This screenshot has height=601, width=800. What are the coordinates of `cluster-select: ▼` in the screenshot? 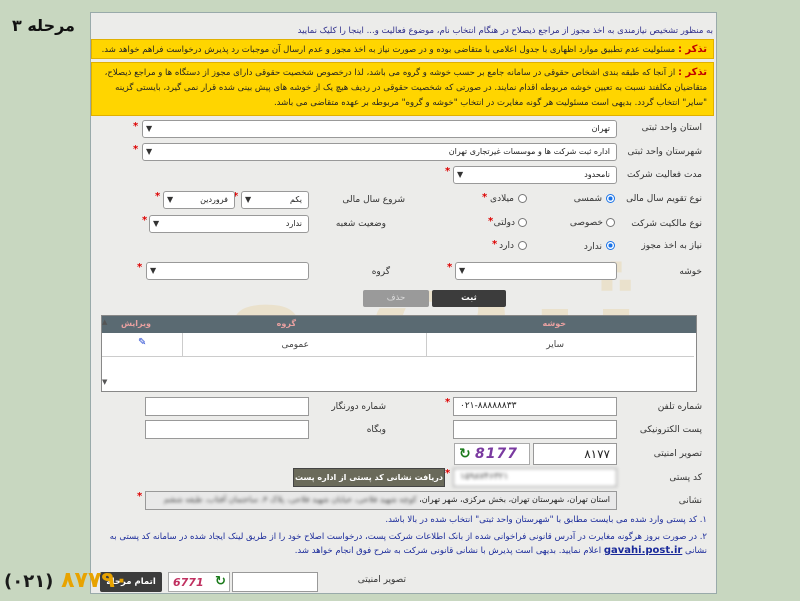 It's located at (536, 271).